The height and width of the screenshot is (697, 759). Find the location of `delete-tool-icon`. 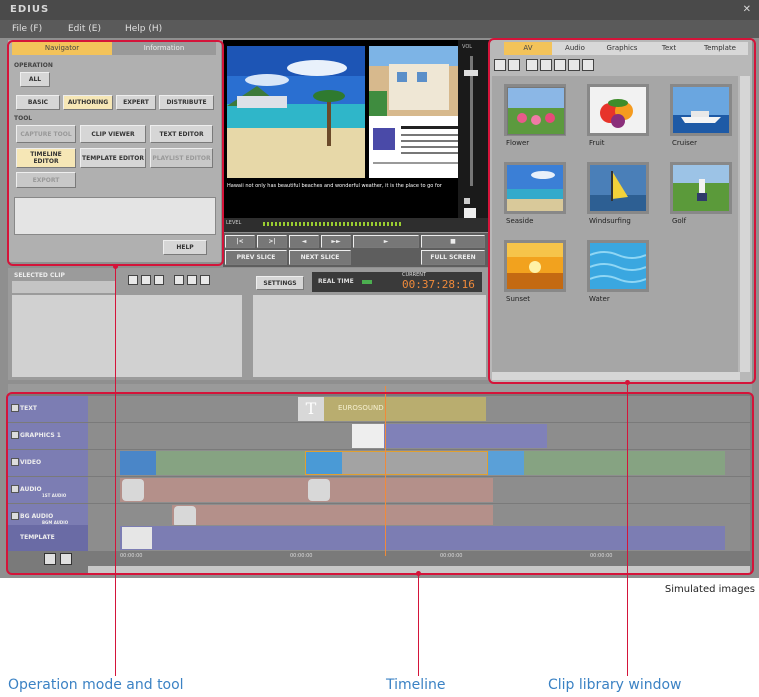

delete-tool-icon is located at coordinates (205, 280).